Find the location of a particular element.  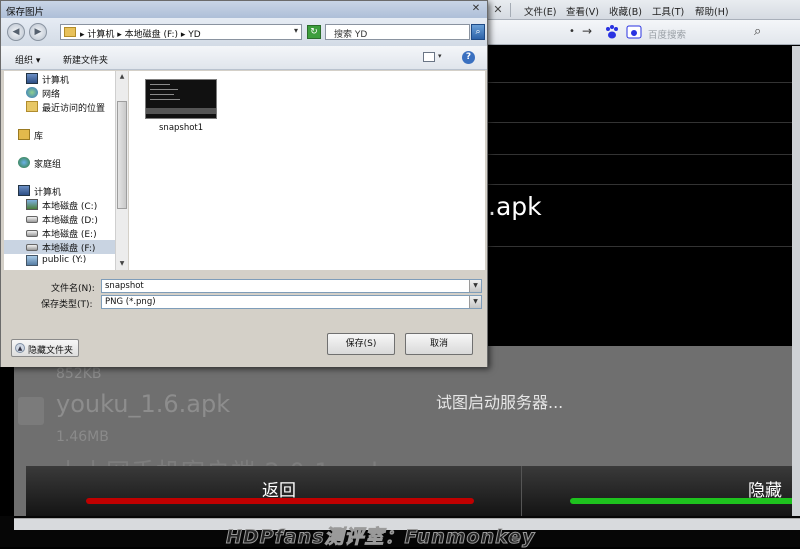

browser-toolbar: • → 百度搜索 ⌕ is located at coordinates (643, 32).